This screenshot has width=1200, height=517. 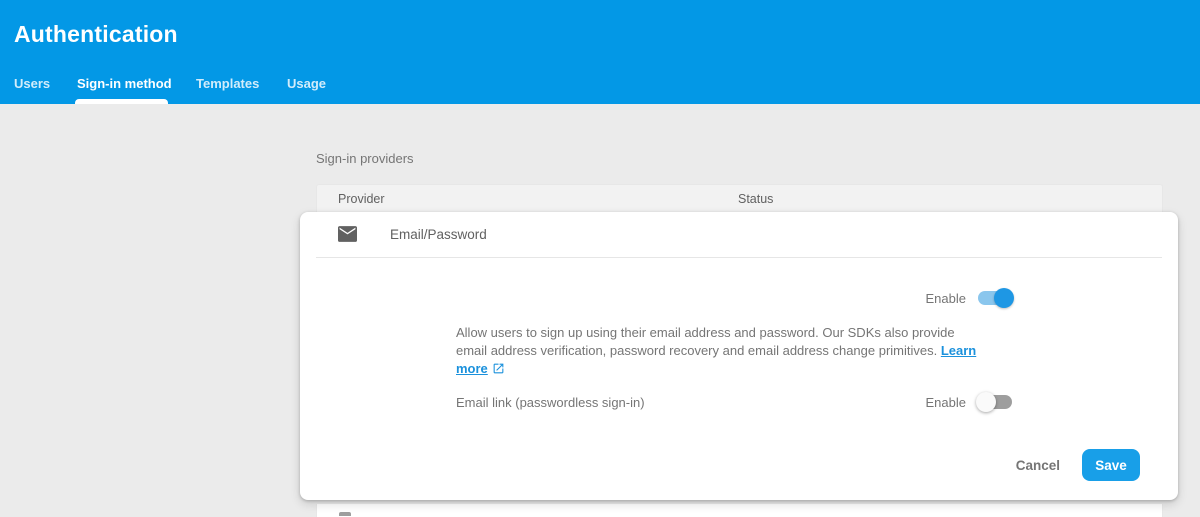 I want to click on external-link-icon, so click(x=498, y=368).